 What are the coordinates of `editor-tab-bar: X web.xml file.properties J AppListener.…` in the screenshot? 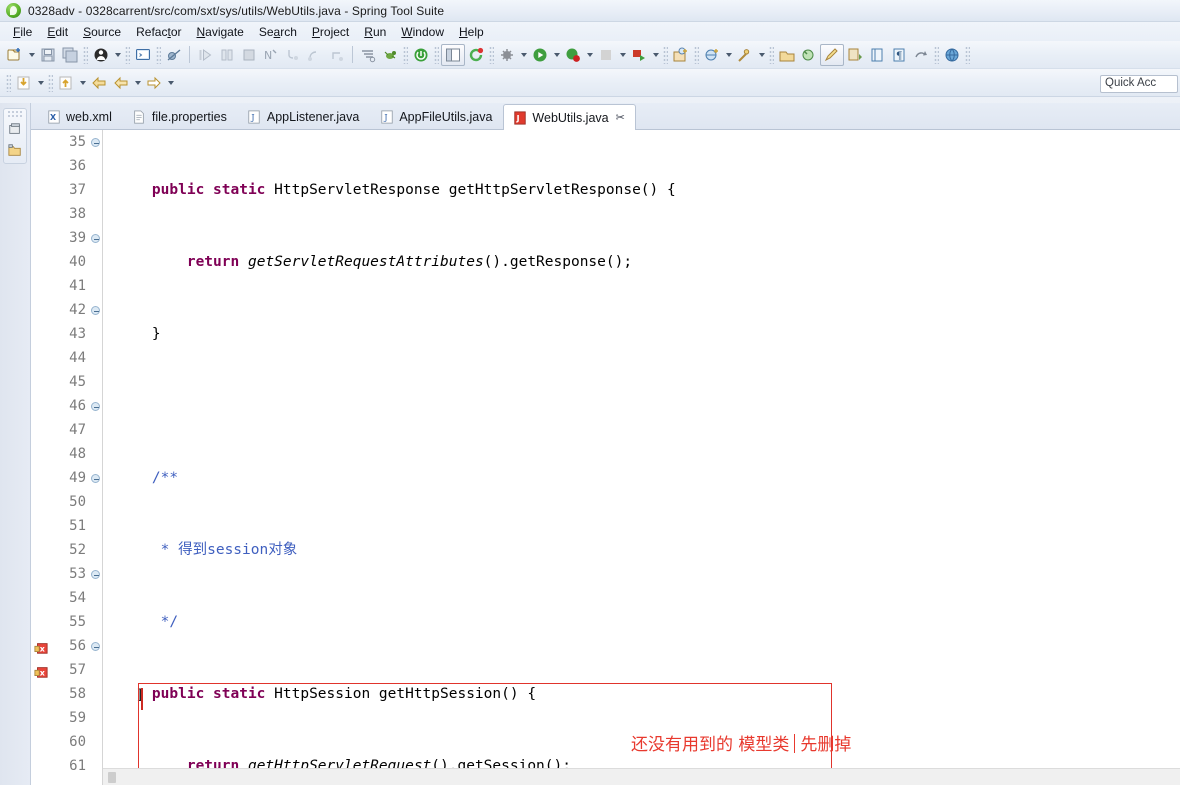 It's located at (605, 116).